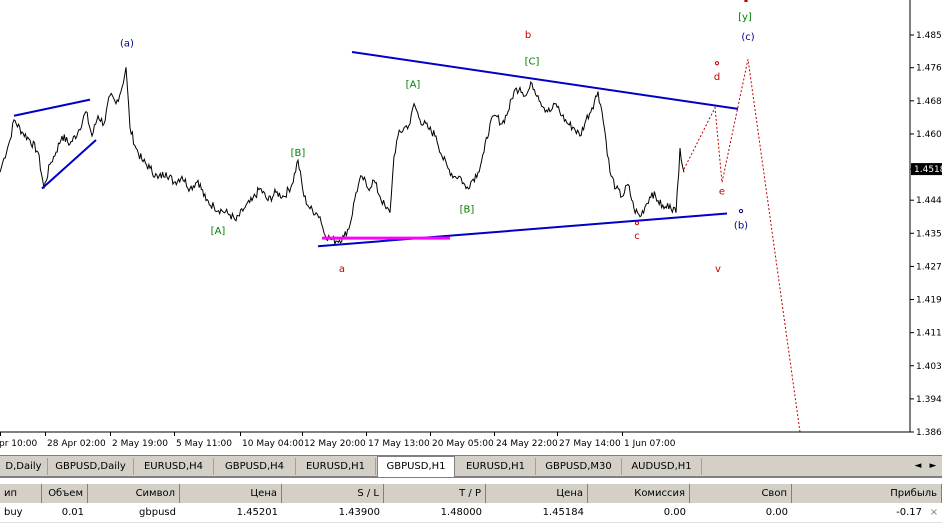  What do you see at coordinates (929, 135) in the screenshot?
I see `y-tick-label: 1.4605` at bounding box center [929, 135].